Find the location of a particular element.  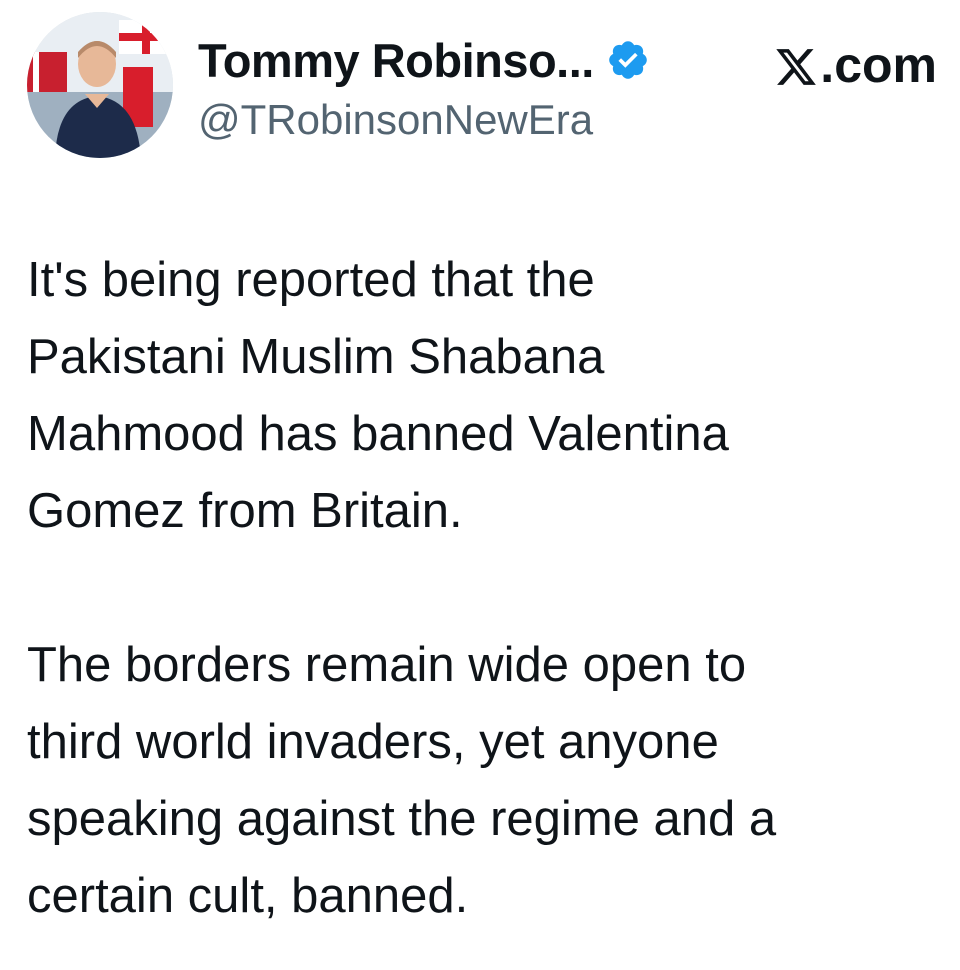

author-info: Tommy Robinso... @TRobinsonNewEra is located at coordinates (424, 88).